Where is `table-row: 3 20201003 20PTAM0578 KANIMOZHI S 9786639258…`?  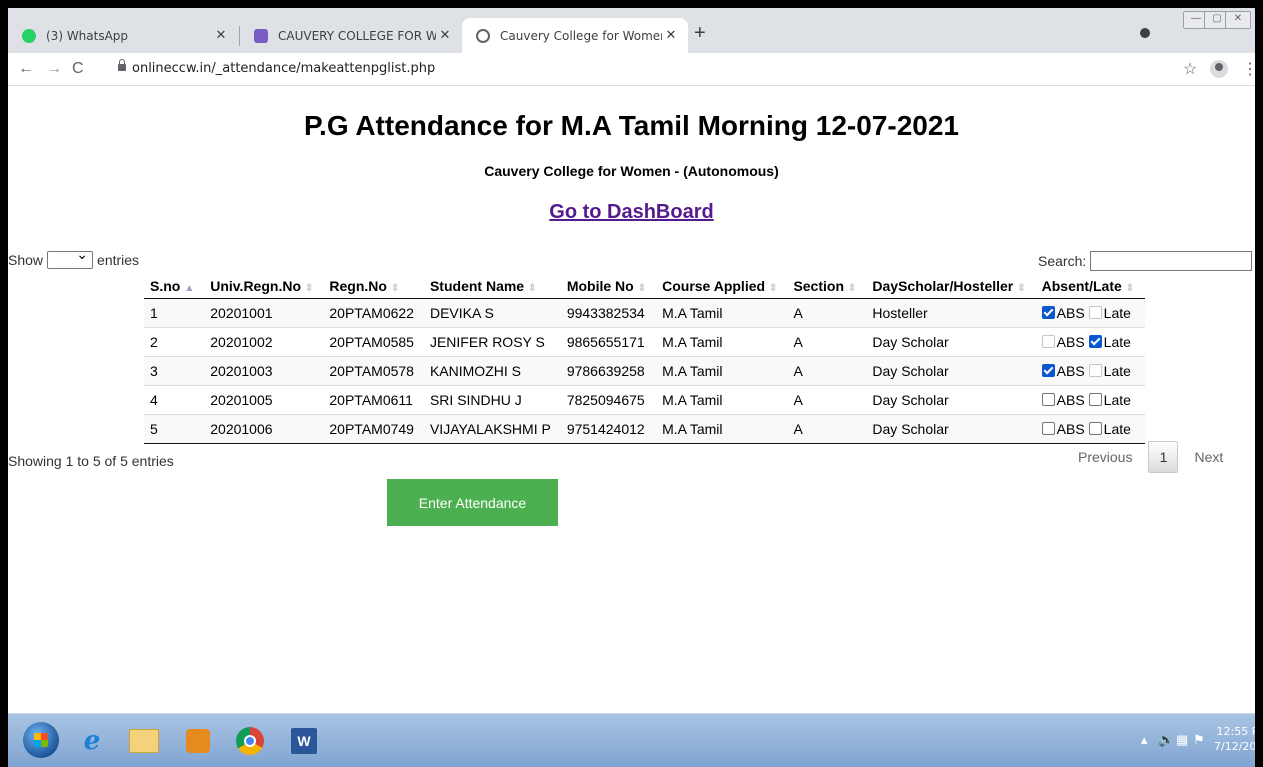 table-row: 3 20201003 20PTAM0578 KANIMOZHI S 9786639258… is located at coordinates (644, 371).